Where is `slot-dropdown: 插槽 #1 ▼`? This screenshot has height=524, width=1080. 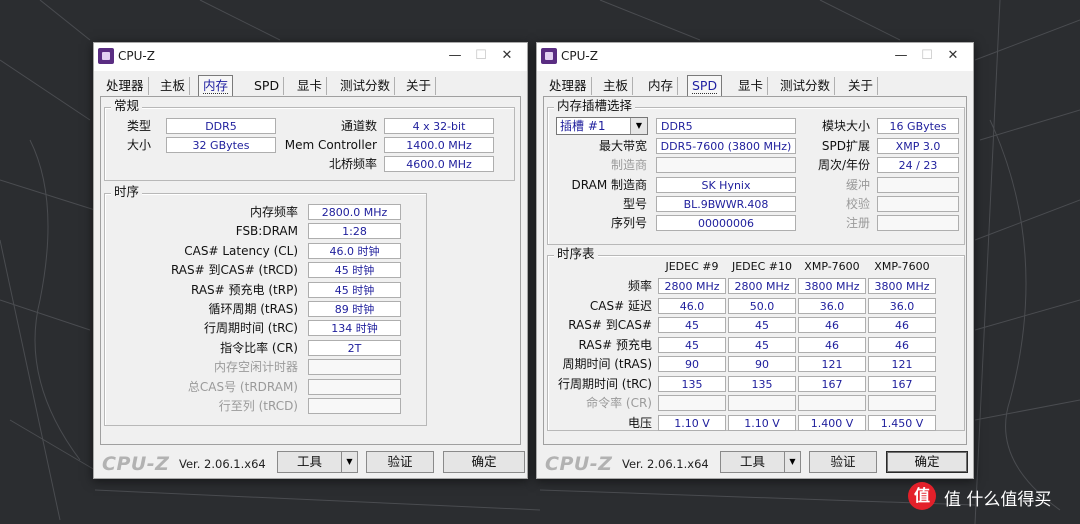
slot-dropdown: 插槽 #1 ▼ is located at coordinates (602, 126).